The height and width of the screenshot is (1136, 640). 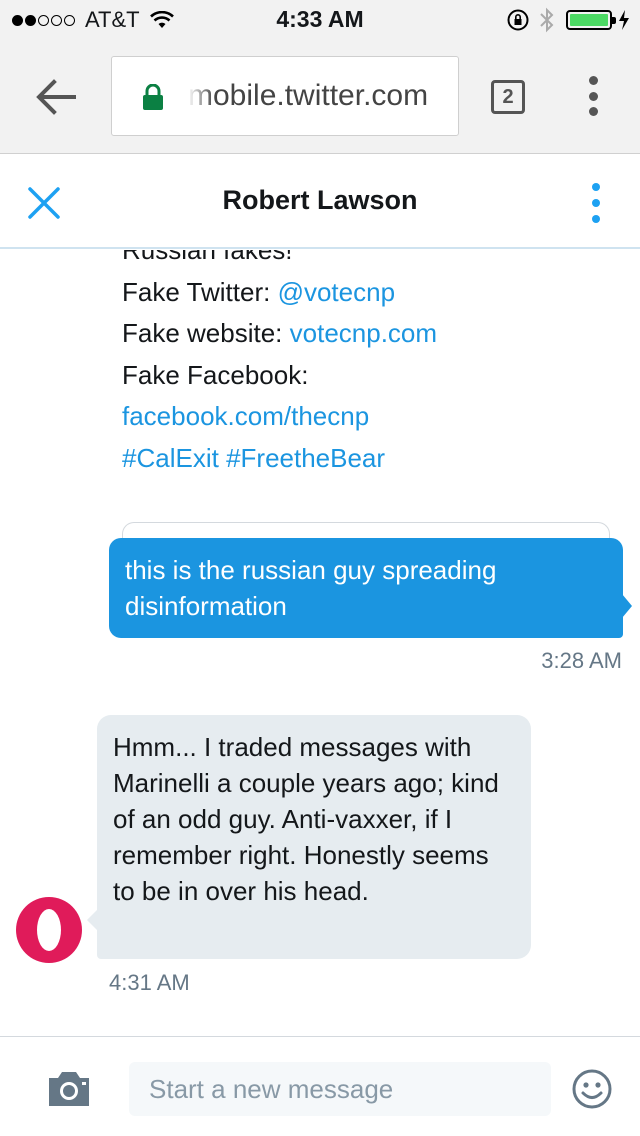 I want to click on hashtag-link: #CalExit, so click(x=170, y=458).